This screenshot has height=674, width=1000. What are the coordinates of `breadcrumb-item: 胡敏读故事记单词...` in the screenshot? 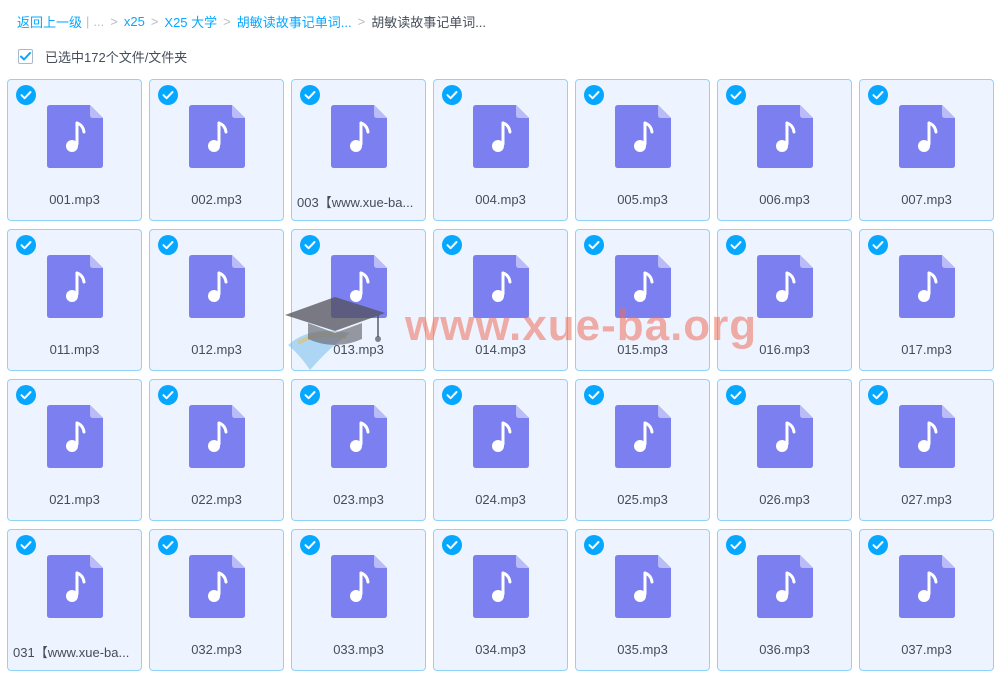 It's located at (294, 21).